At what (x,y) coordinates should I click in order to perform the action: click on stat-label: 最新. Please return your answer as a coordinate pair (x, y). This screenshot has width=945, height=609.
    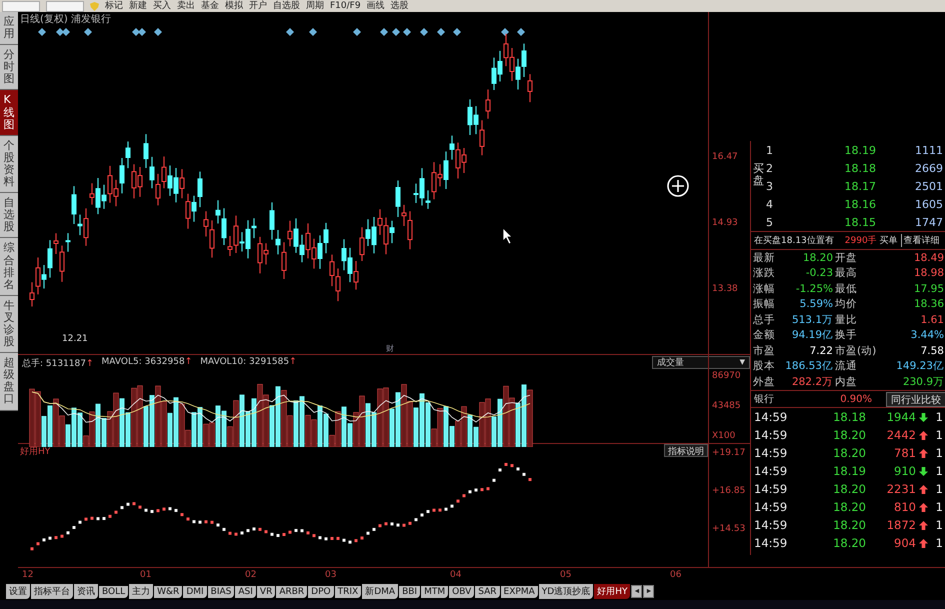
    Looking at the image, I should click on (764, 257).